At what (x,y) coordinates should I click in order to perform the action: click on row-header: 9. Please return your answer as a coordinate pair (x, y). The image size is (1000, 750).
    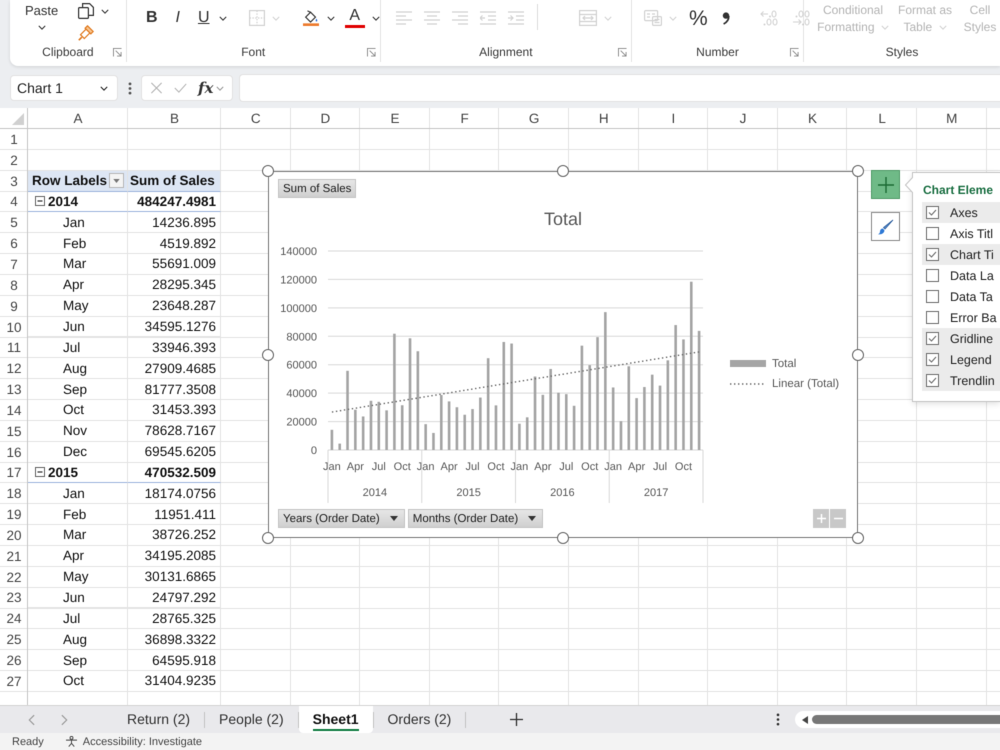
    Looking at the image, I should click on (14, 306).